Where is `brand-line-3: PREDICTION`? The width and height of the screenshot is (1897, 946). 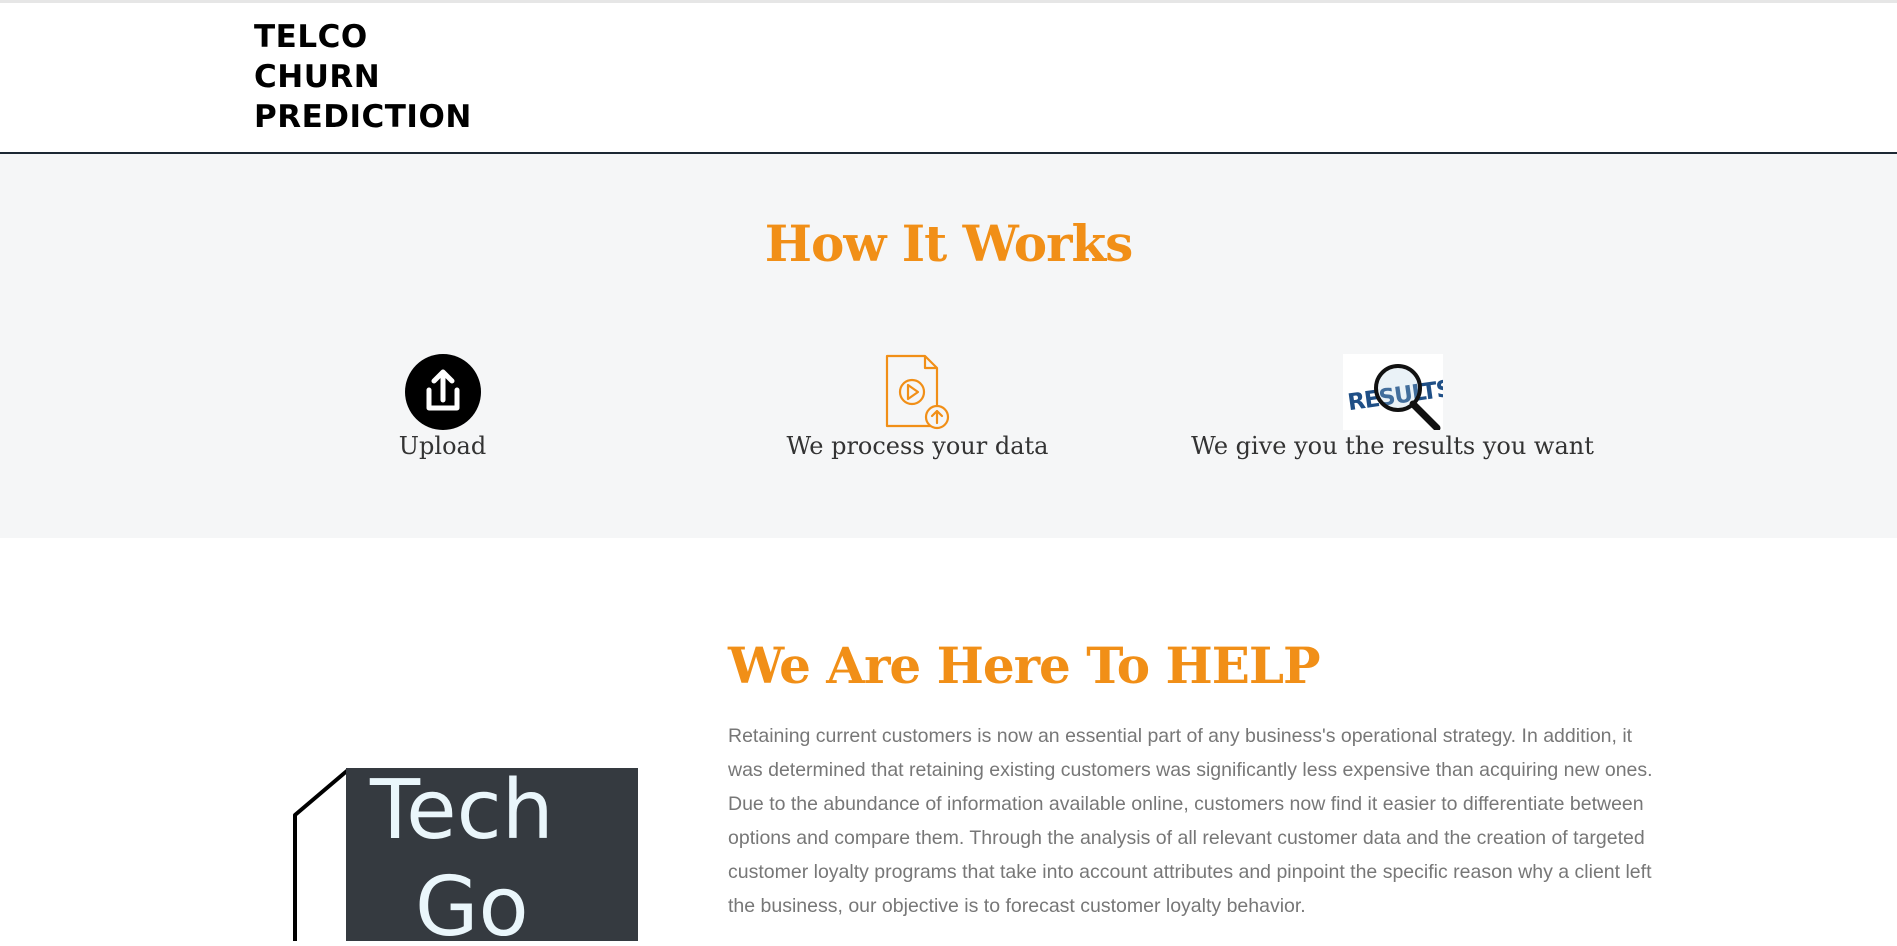
brand-line-3: PREDICTION is located at coordinates (363, 117).